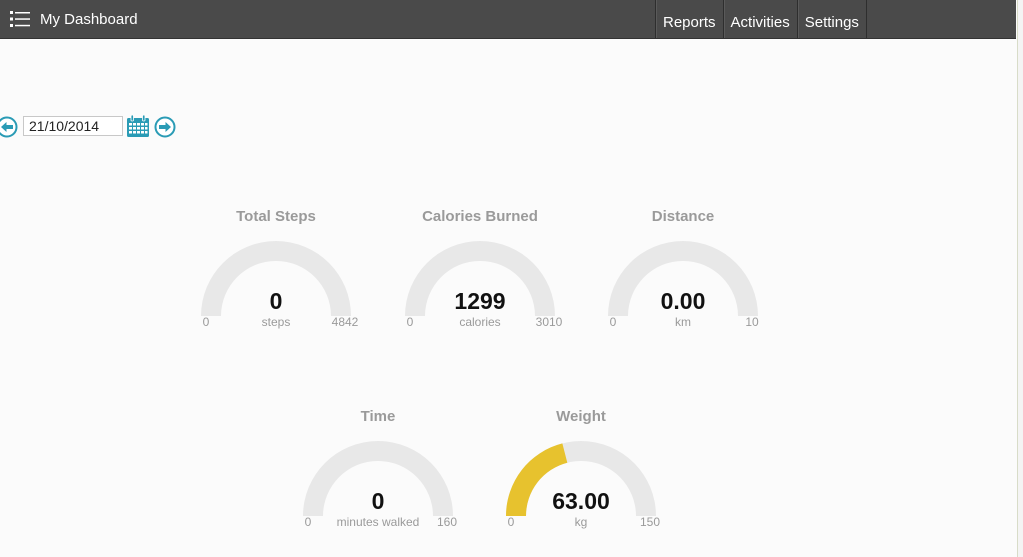 The width and height of the screenshot is (1023, 557). Describe the element at coordinates (683, 301) in the screenshot. I see `gauge-value: 0.00` at that location.